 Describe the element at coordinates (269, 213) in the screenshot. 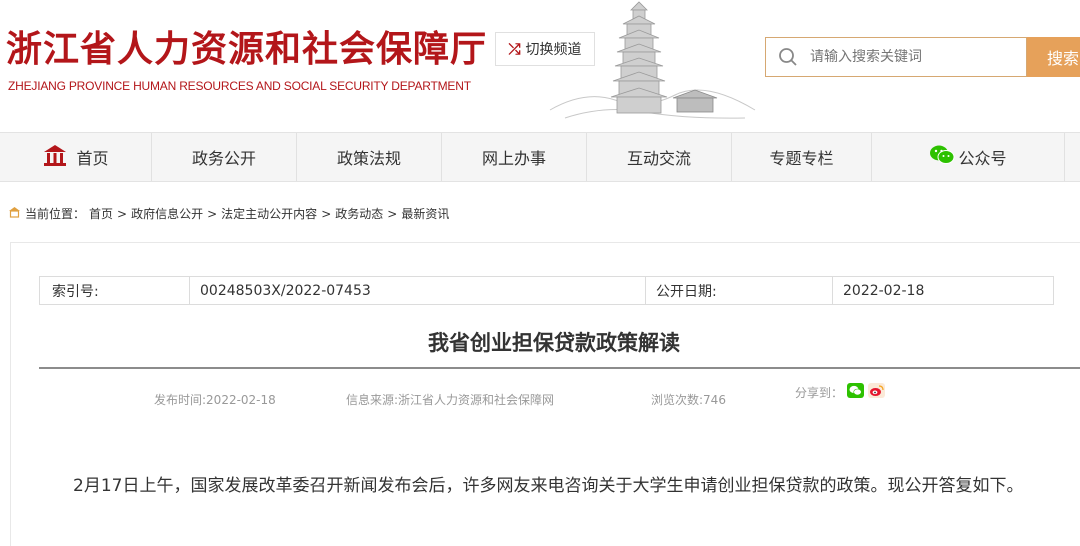

I see `breadcrumb-link-statutory: 法定主动公开内容` at that location.